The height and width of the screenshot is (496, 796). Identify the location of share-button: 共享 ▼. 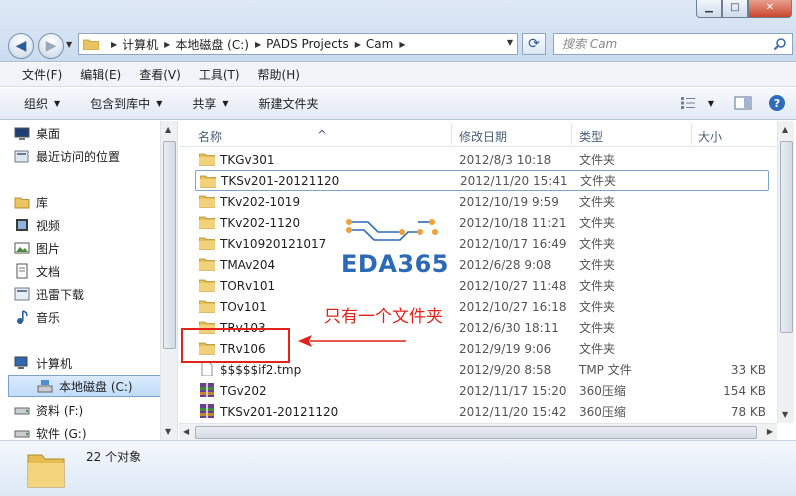
(210, 103).